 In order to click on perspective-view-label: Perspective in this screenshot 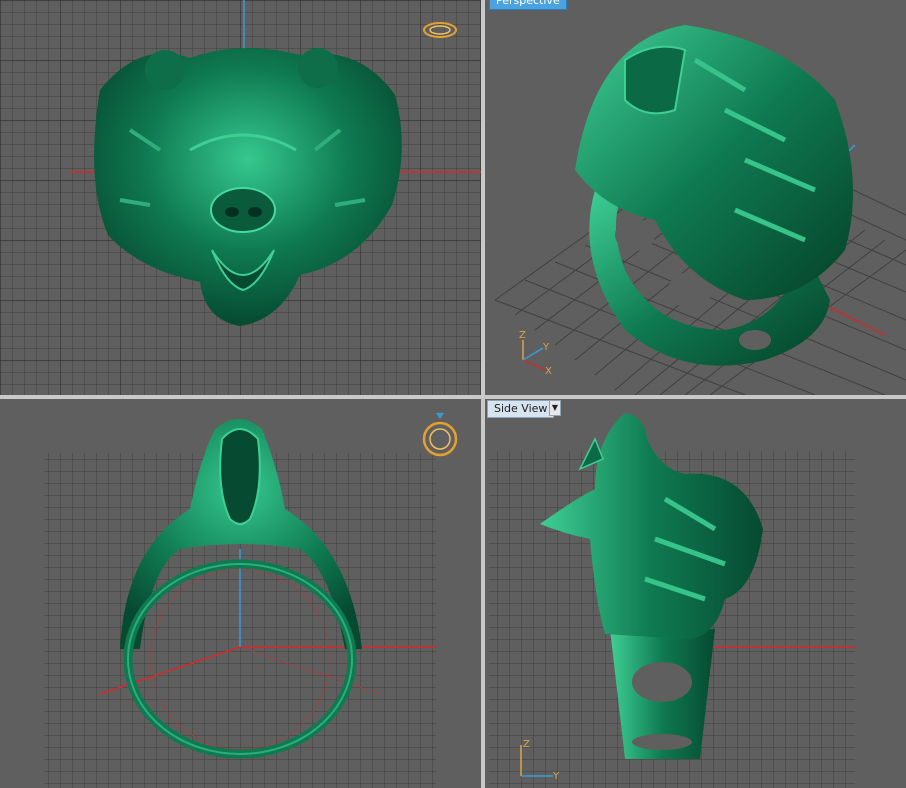, I will do `click(528, 5)`.